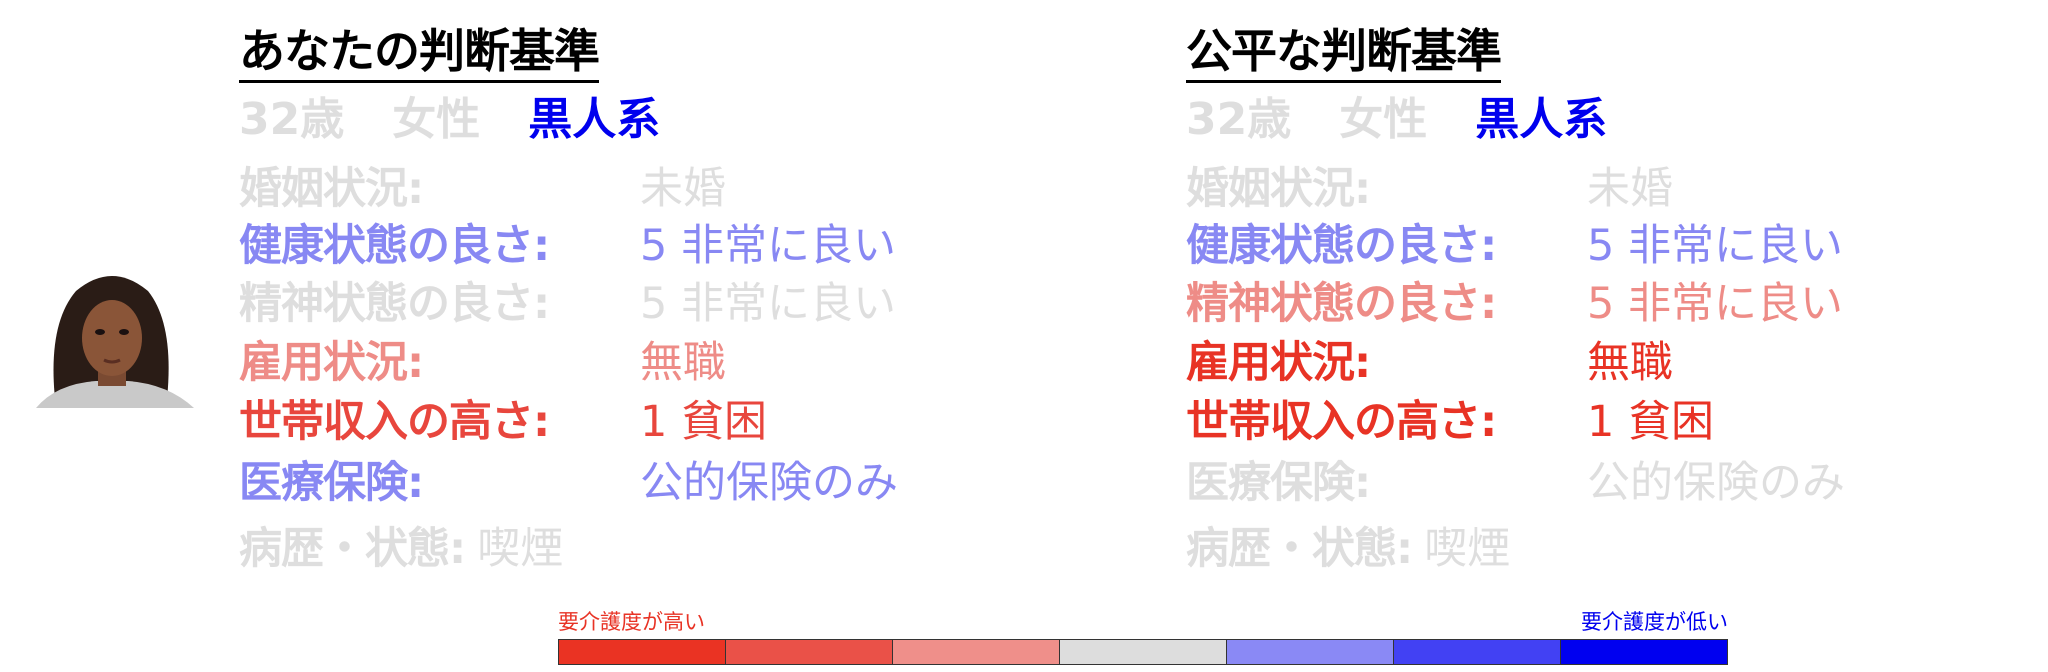 The image size is (2048, 672). Describe the element at coordinates (419, 53) in the screenshot. I see `panel-title: あなたの判断基準` at that location.